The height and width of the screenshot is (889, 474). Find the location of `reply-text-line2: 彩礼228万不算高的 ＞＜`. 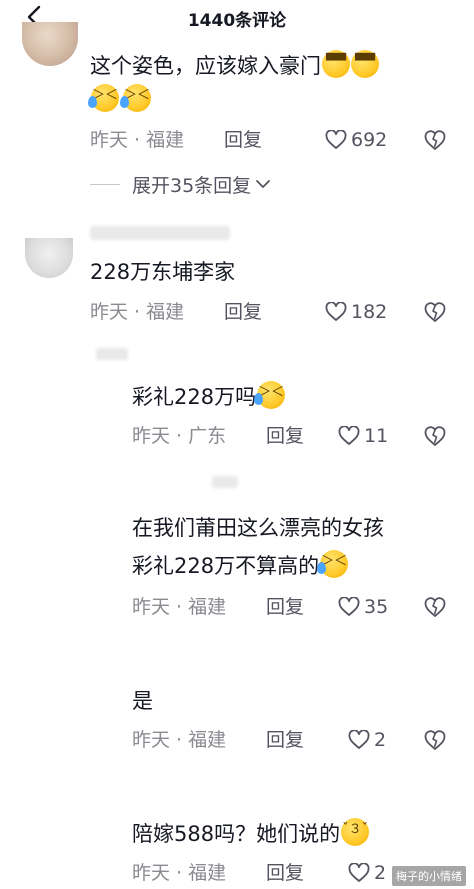

reply-text-line2: 彩礼228万不算高的 ＞＜ is located at coordinates (240, 566).